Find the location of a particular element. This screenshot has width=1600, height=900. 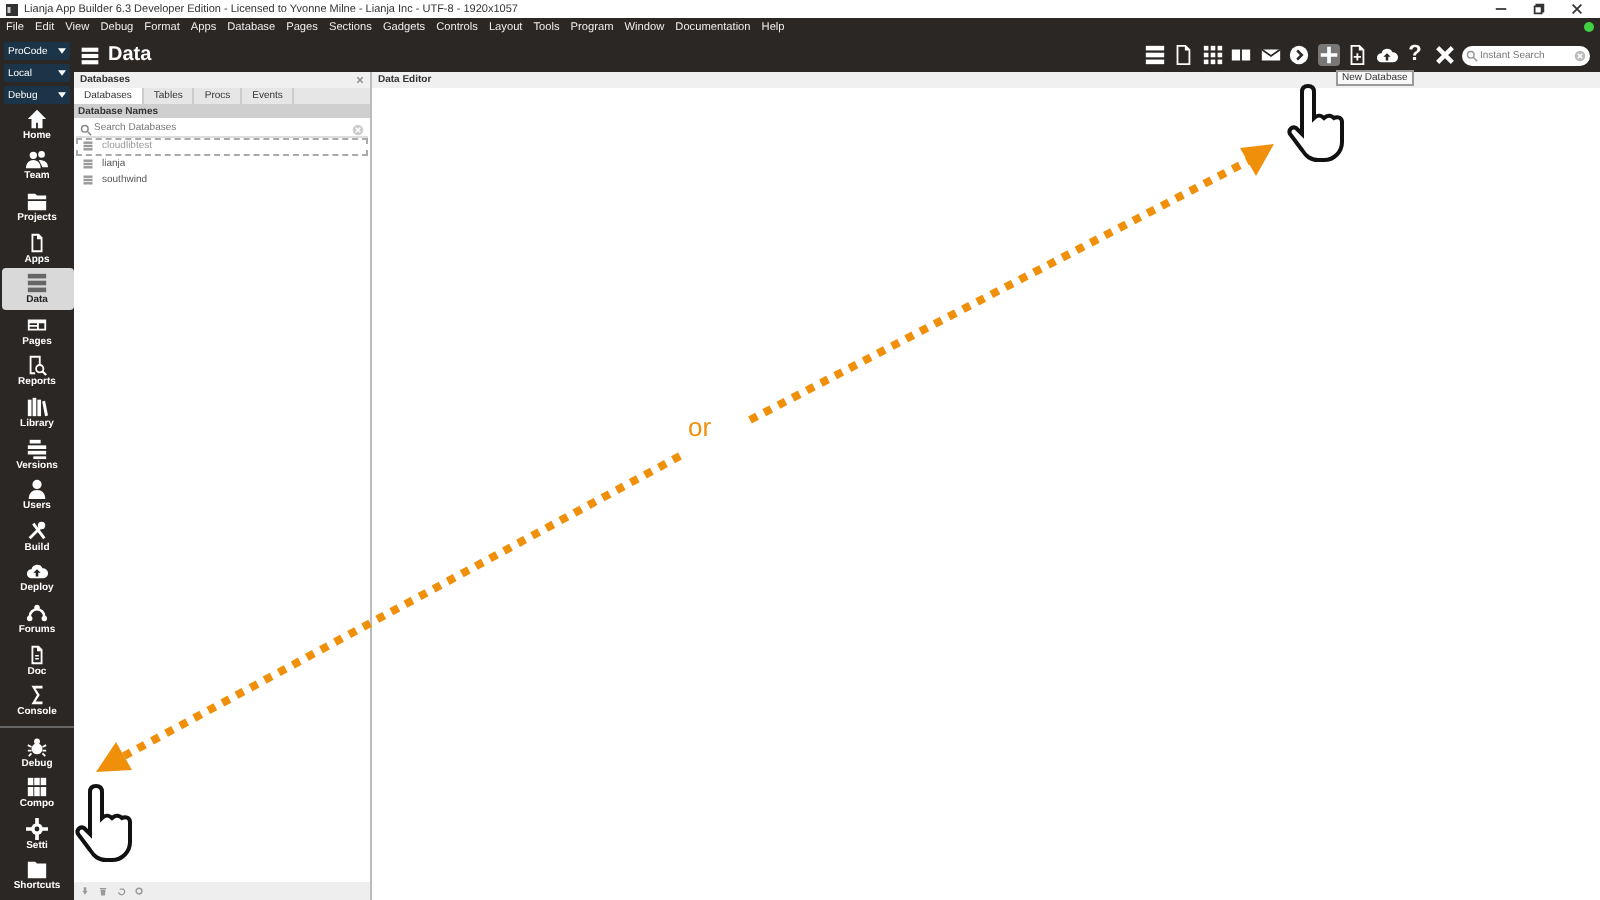

status-dot is located at coordinates (1589, 27).